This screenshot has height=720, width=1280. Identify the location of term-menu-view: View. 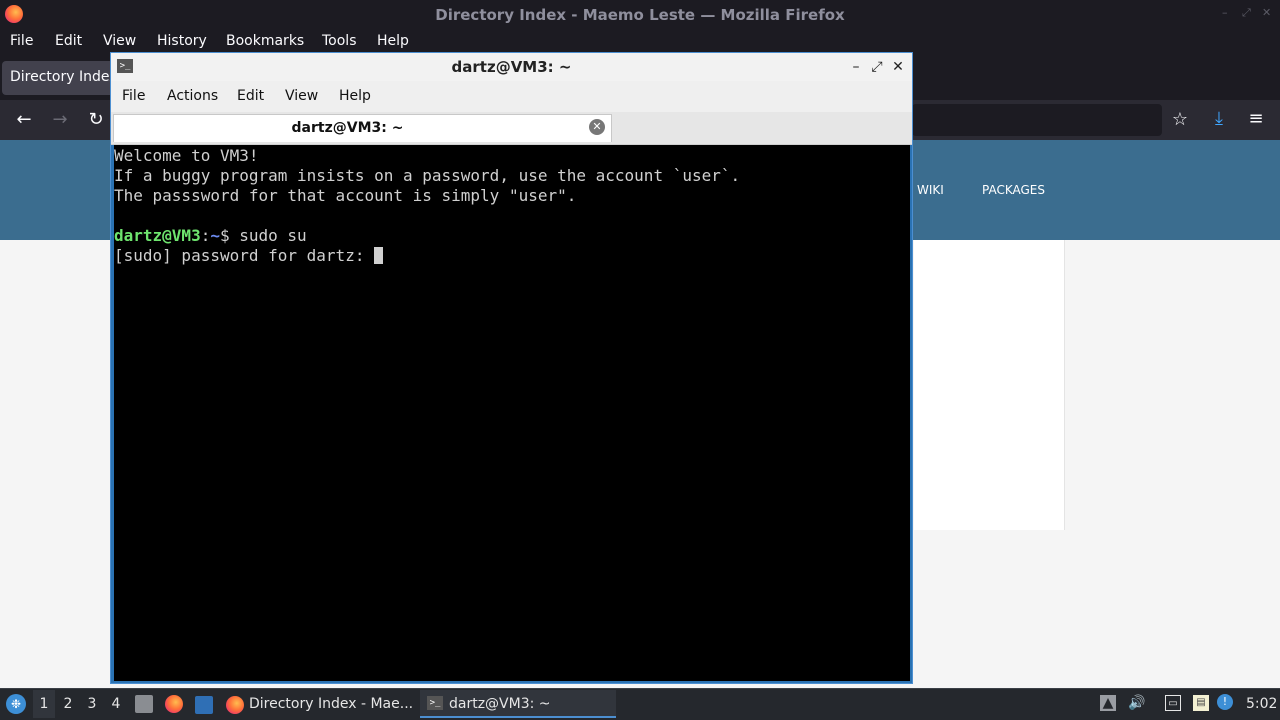
(301, 96).